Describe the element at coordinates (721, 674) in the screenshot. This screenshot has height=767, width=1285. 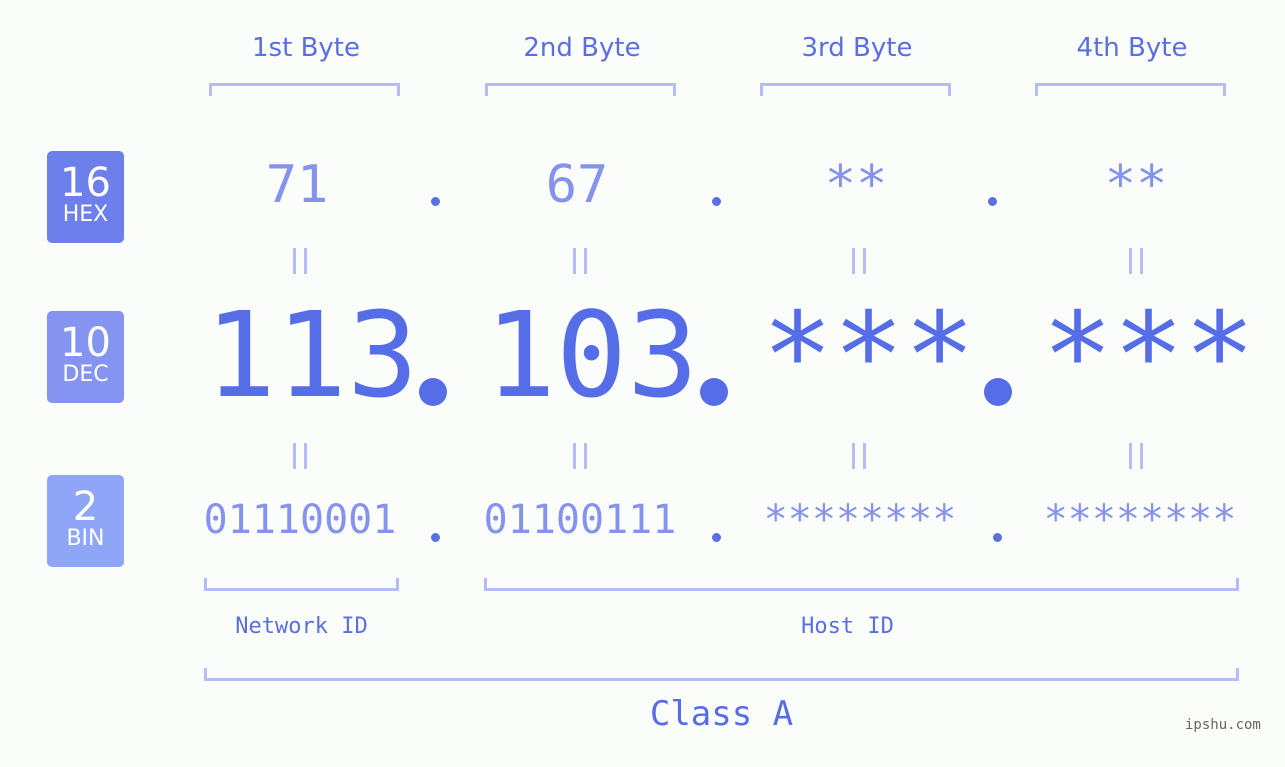
I see `class-bracket` at that location.